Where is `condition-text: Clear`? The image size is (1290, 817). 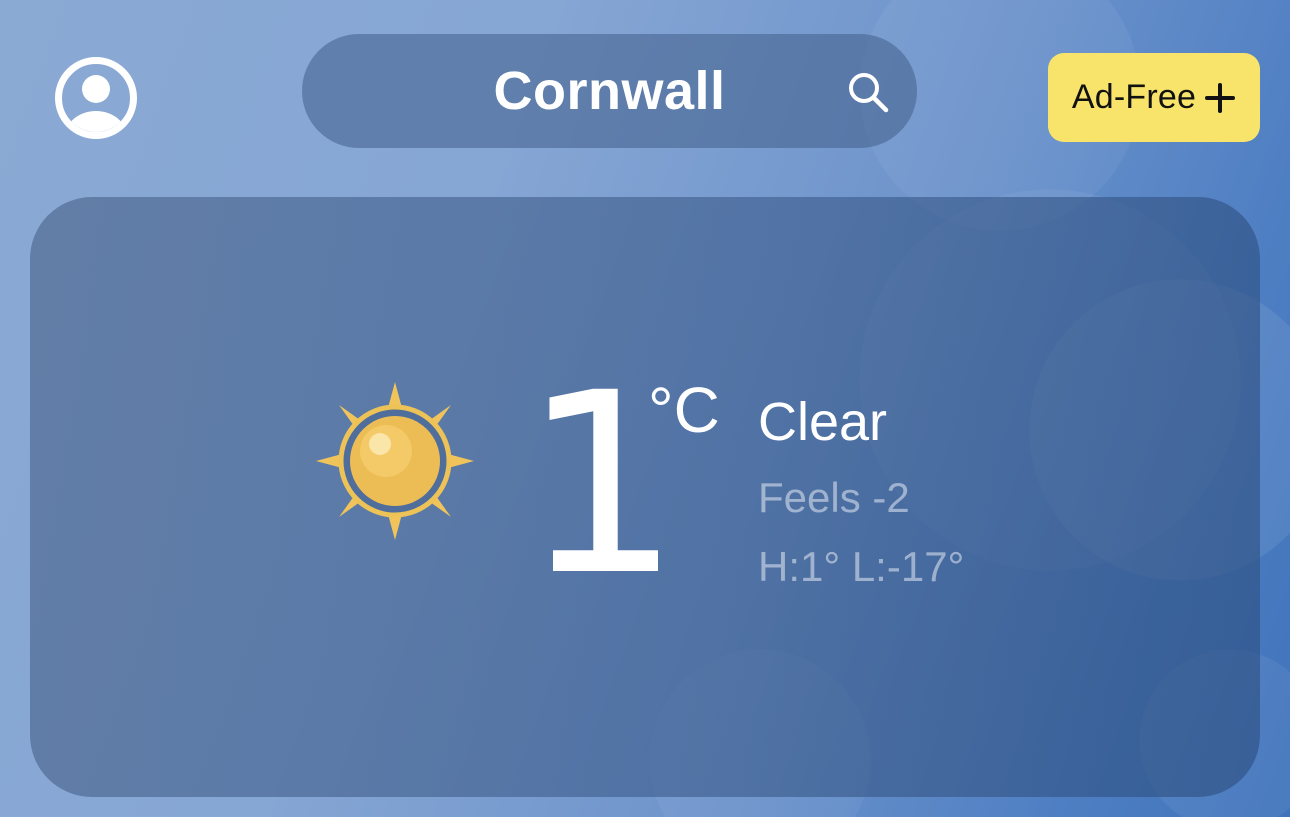
condition-text: Clear is located at coordinates (823, 422).